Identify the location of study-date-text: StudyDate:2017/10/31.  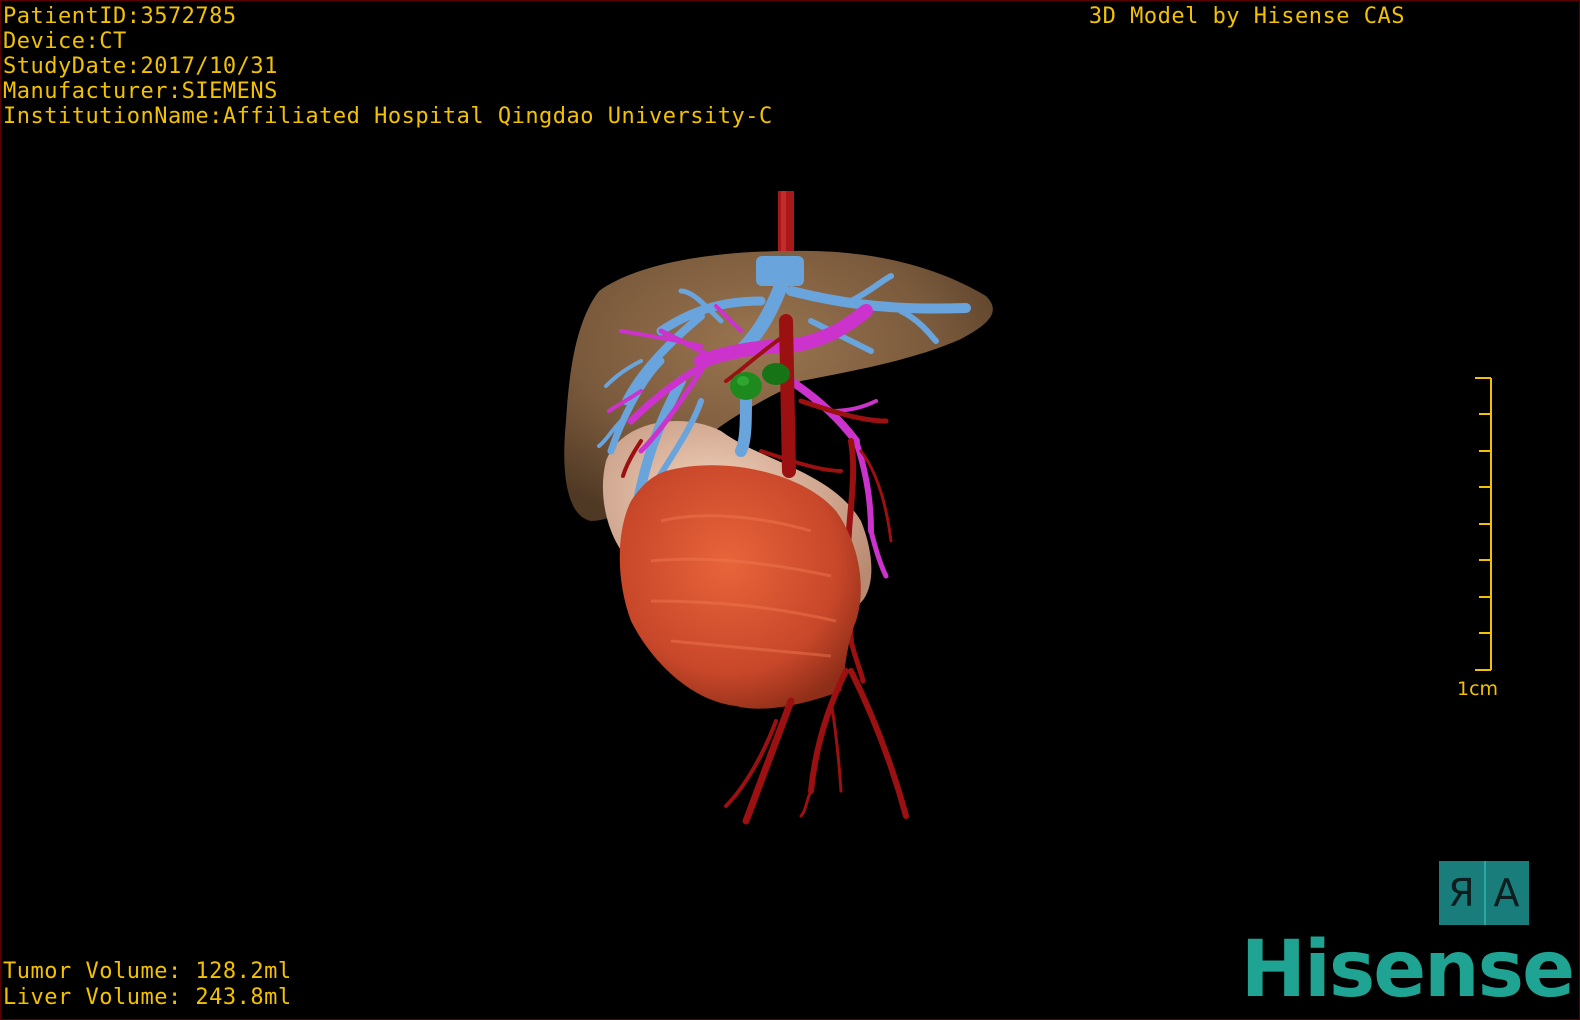
(140, 66).